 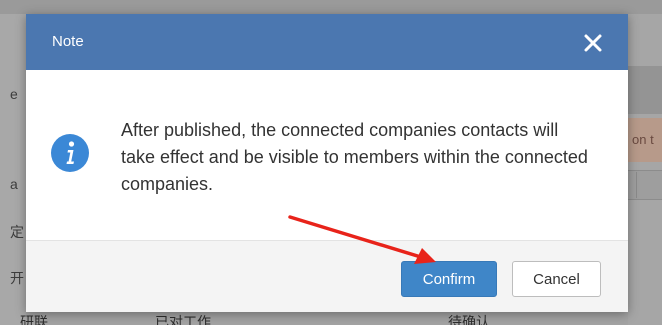 What do you see at coordinates (469, 319) in the screenshot?
I see `background-bottom-text: 待确认` at bounding box center [469, 319].